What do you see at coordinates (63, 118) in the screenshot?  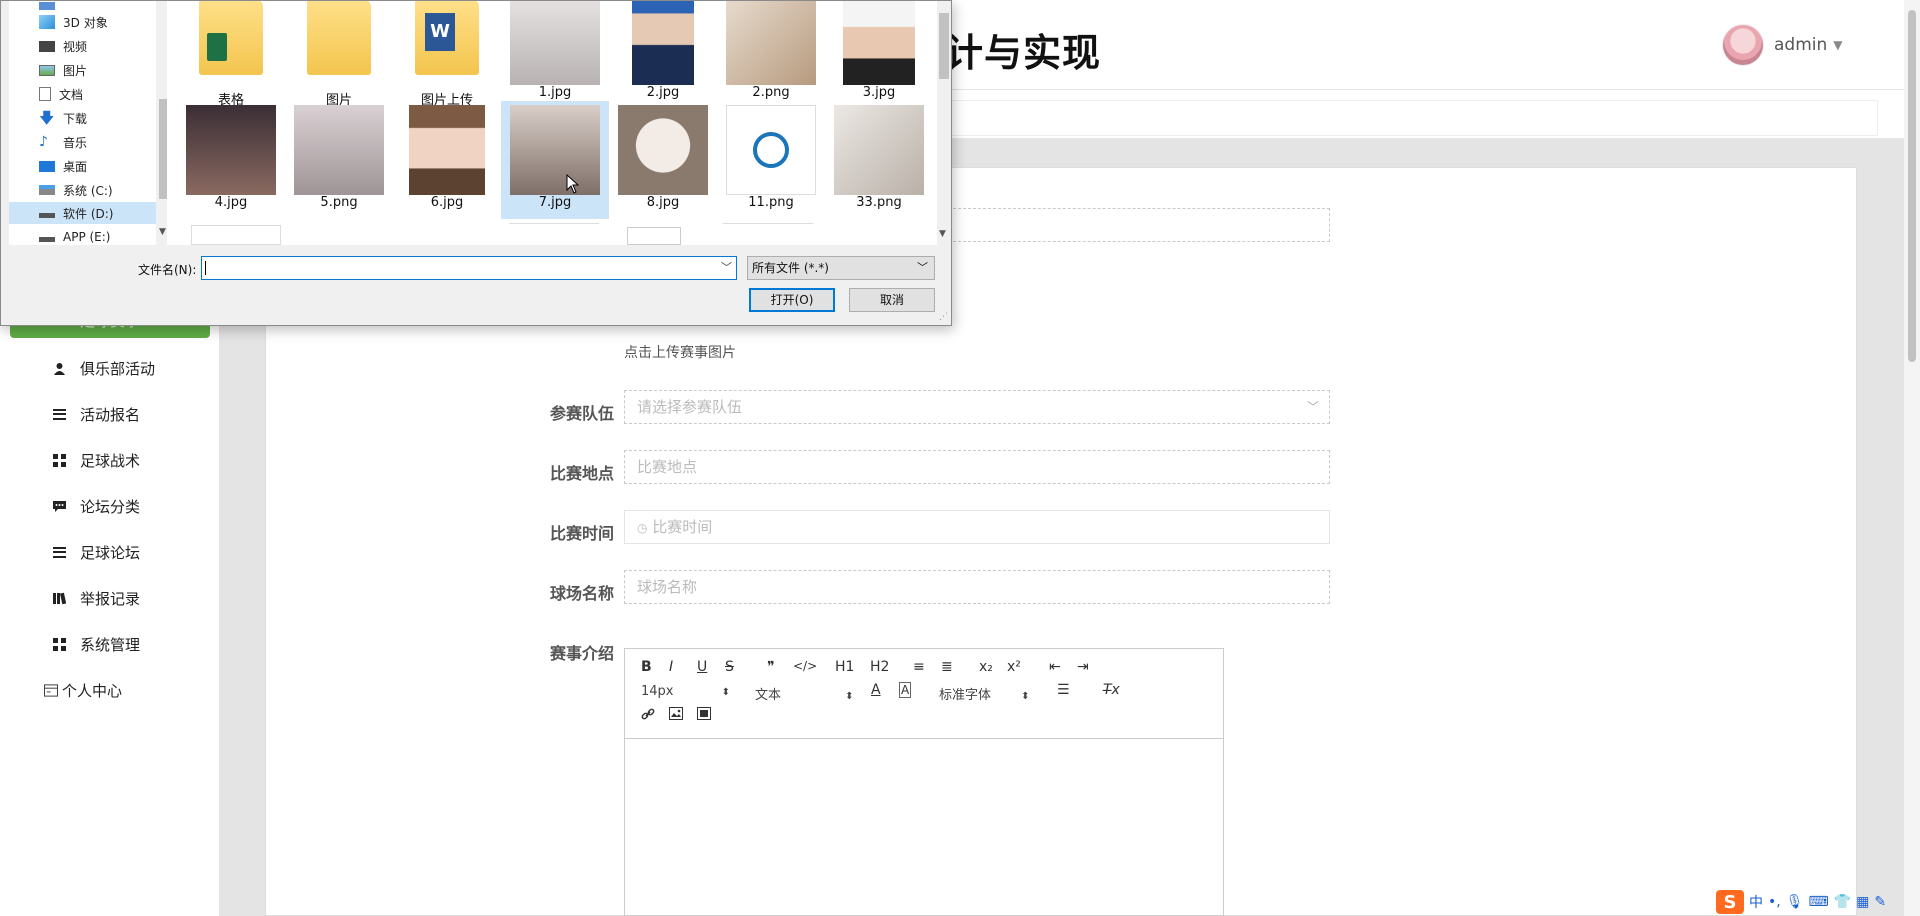 I see `nav-item-downloads: 🡇 下载` at bounding box center [63, 118].